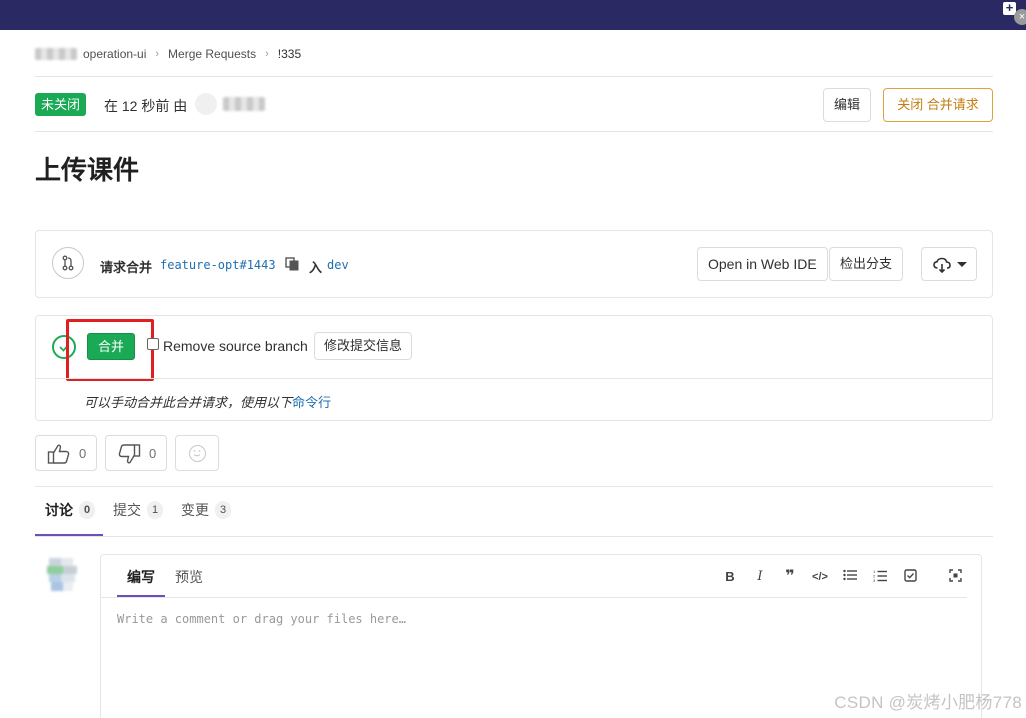 The image size is (1026, 718). I want to click on thumbs-up-count: 0, so click(83, 453).